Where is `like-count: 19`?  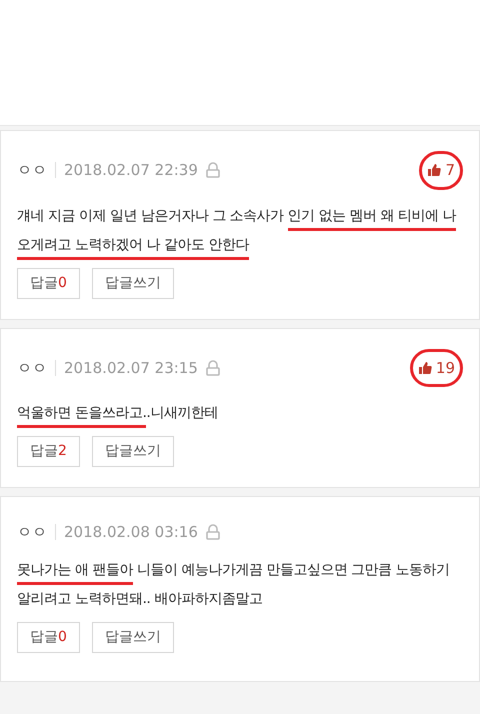
like-count: 19 is located at coordinates (436, 367).